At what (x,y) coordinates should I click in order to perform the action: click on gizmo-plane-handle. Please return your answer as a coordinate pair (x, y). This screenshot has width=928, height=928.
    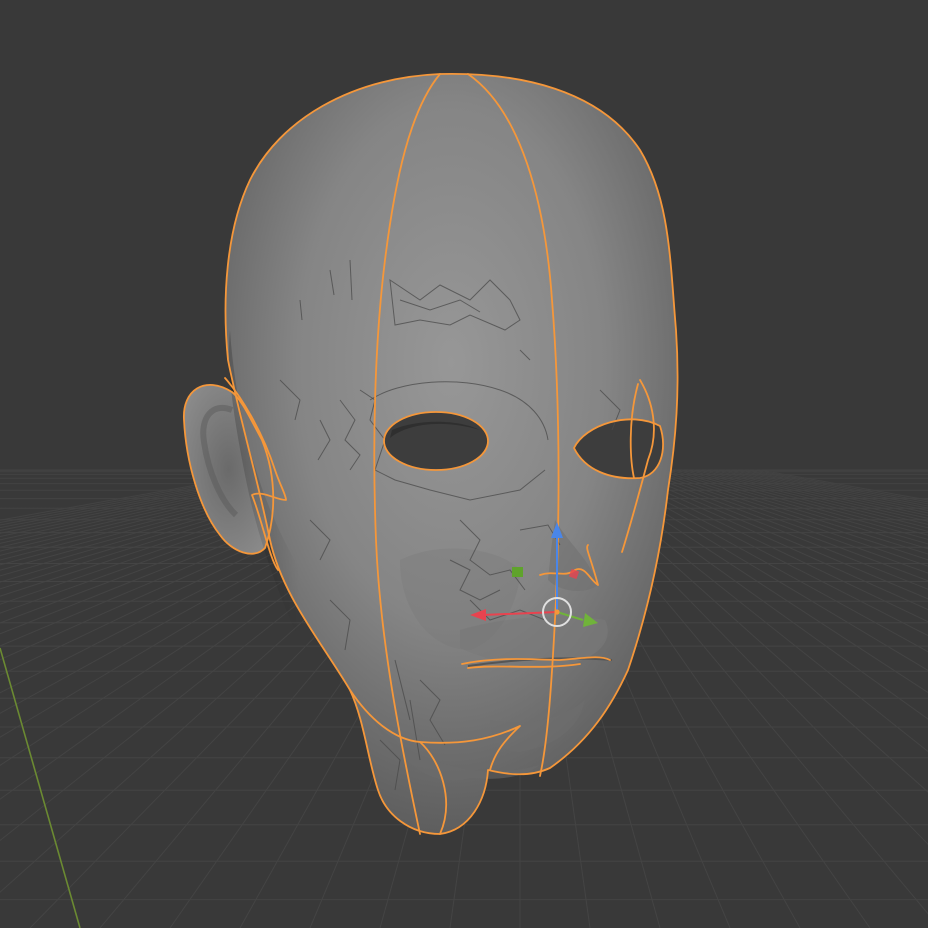
    Looking at the image, I should click on (517, 572).